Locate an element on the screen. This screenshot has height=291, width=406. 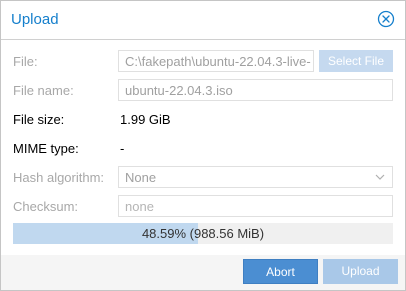
dialog-footer: Abort Upload is located at coordinates (203, 272).